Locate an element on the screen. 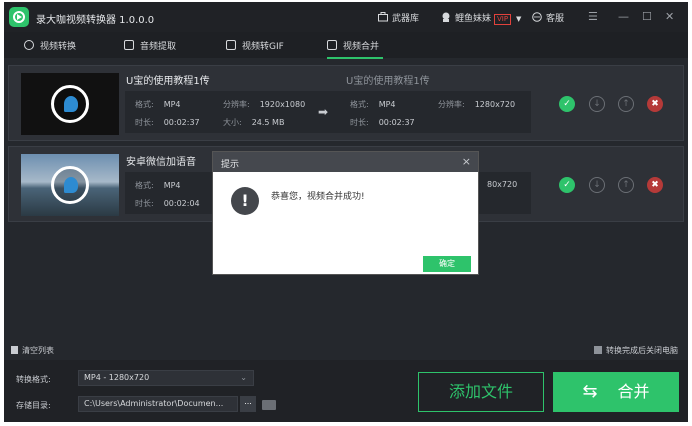  user-account: 鲤鱼妹妹 VIP ▼ is located at coordinates (481, 18).